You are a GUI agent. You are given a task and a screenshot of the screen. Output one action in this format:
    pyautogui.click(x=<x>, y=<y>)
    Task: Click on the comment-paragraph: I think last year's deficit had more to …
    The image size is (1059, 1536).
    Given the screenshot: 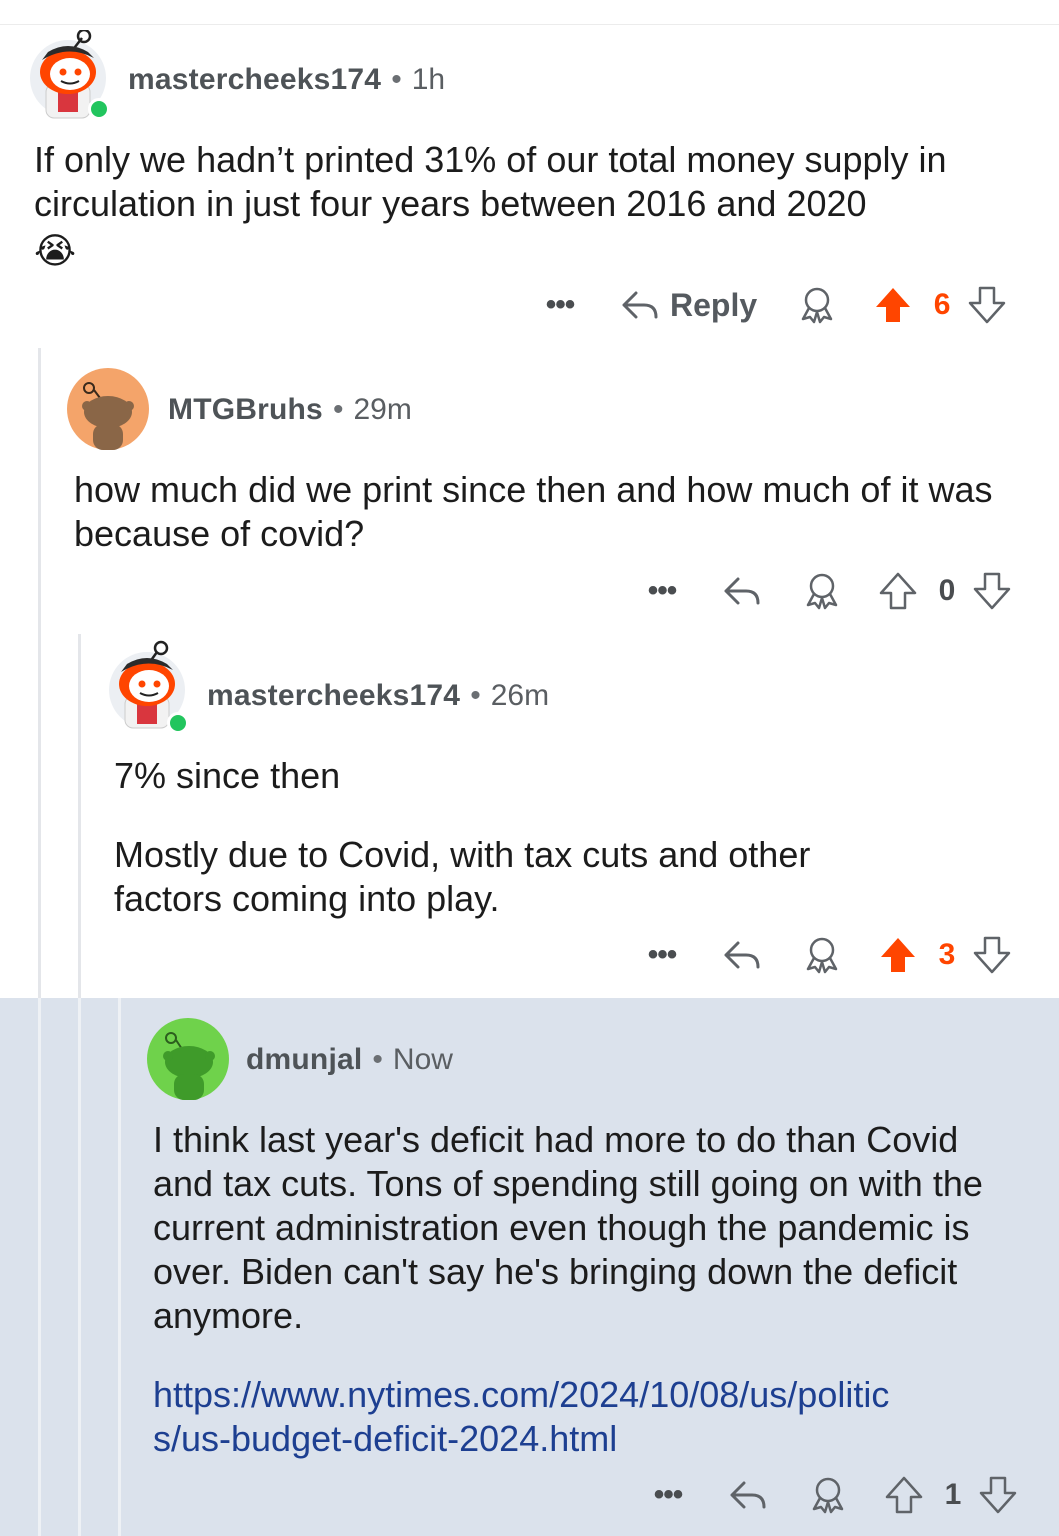 What is the action you would take?
    pyautogui.click(x=568, y=1227)
    